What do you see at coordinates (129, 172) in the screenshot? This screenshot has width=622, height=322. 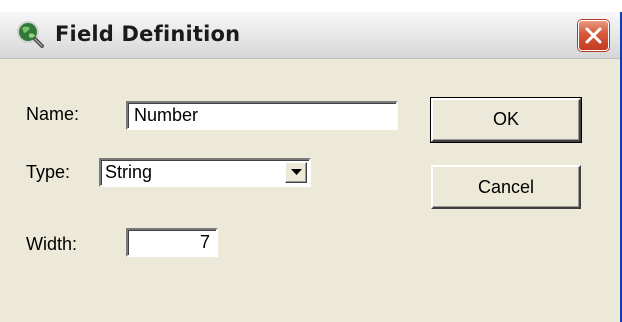 I see `type-select-value: String` at bounding box center [129, 172].